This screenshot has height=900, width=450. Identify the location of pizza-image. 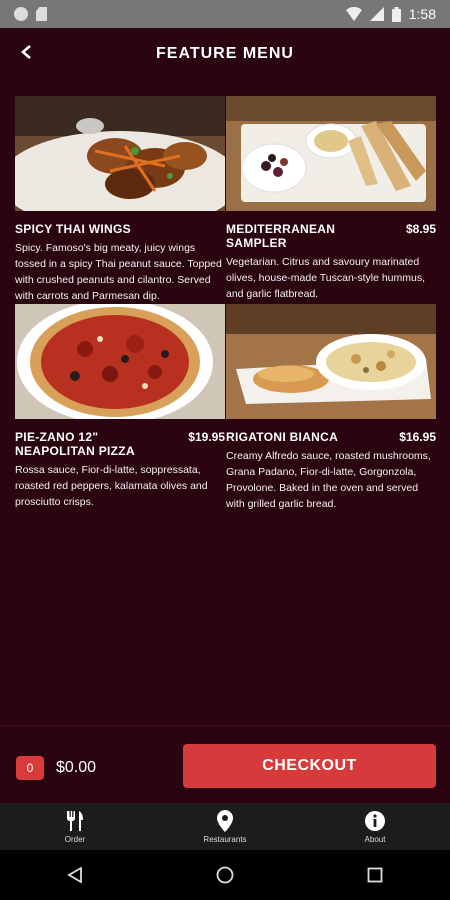
(120, 361).